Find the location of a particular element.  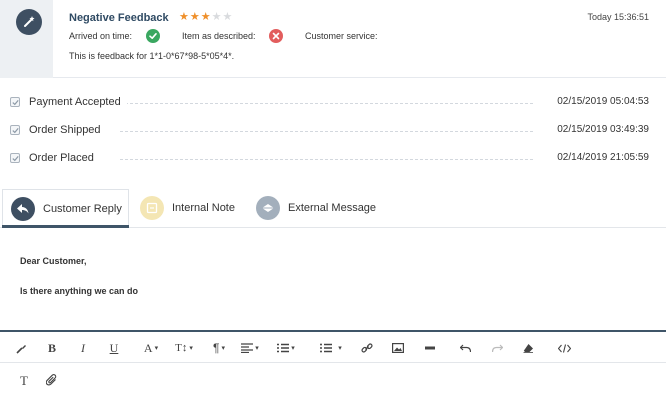

history-label: Order Shipped is located at coordinates (68, 130).